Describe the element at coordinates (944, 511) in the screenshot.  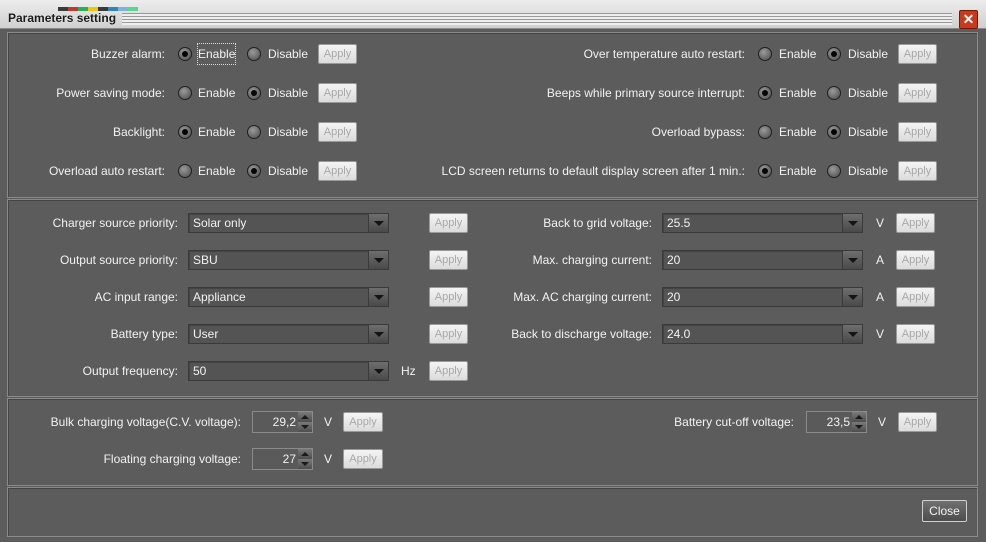
I see `close-button: Close` at that location.